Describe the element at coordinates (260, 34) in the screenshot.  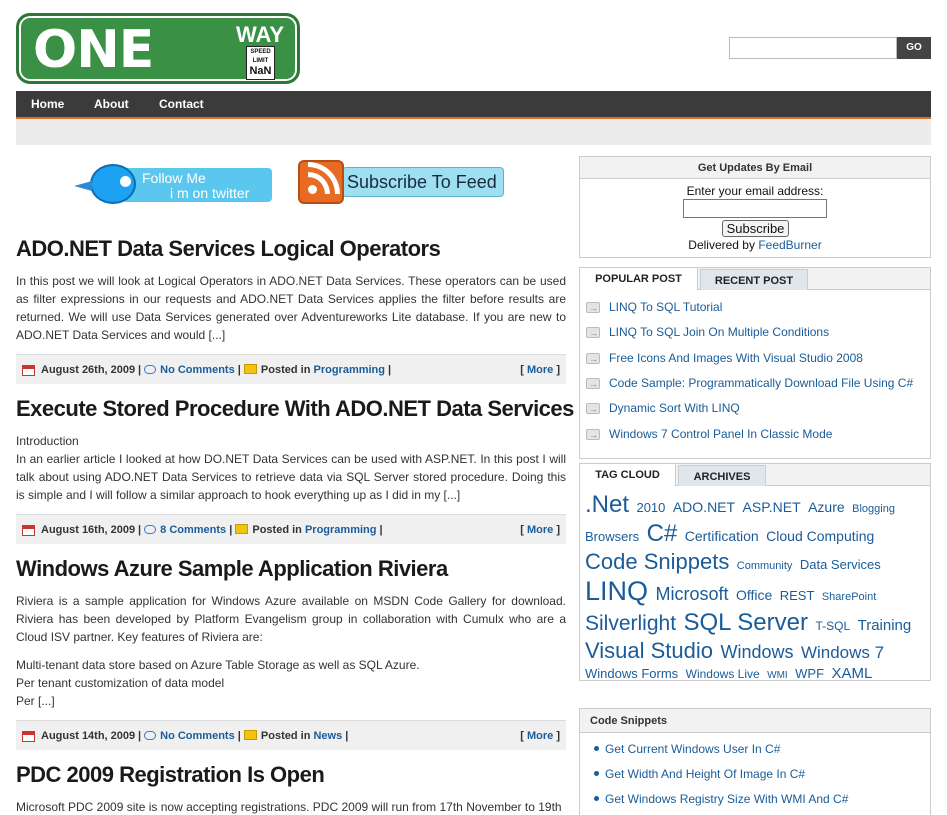
I see `logo-way: WAY` at that location.